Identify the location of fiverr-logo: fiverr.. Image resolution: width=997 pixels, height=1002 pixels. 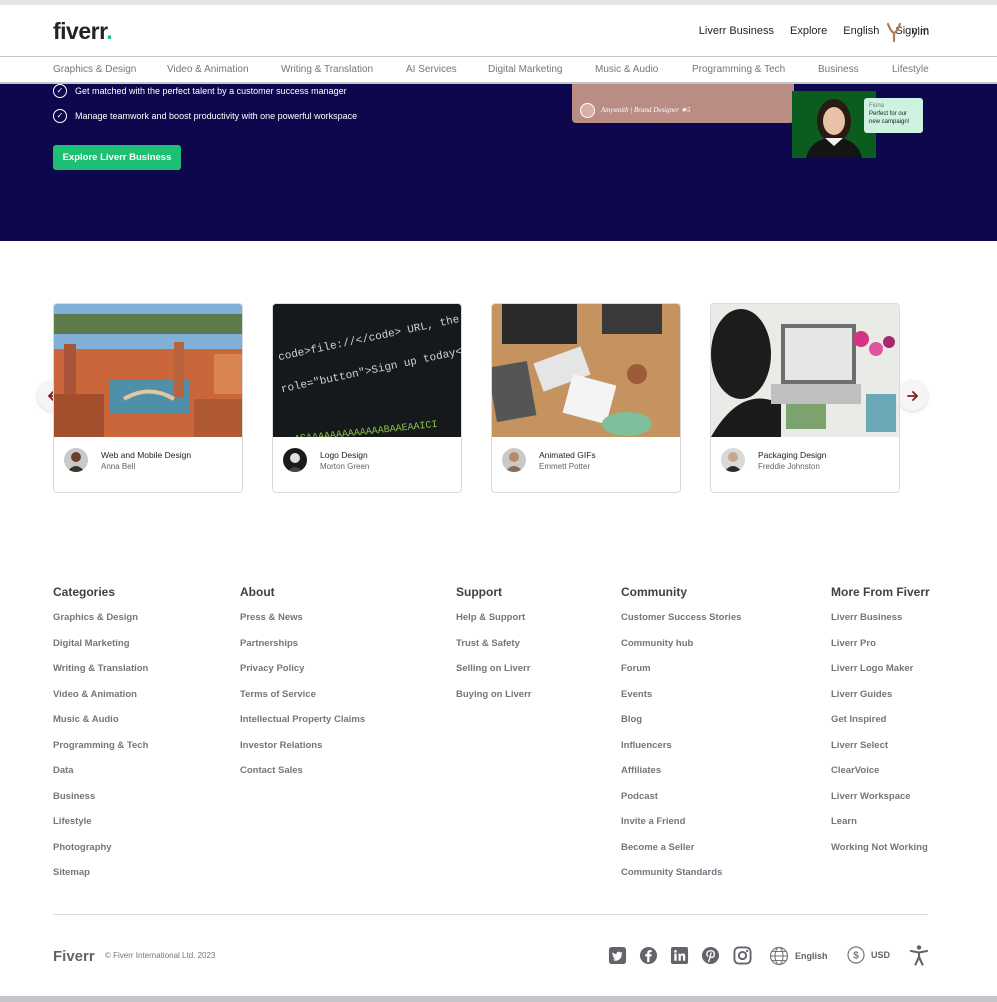
(83, 31).